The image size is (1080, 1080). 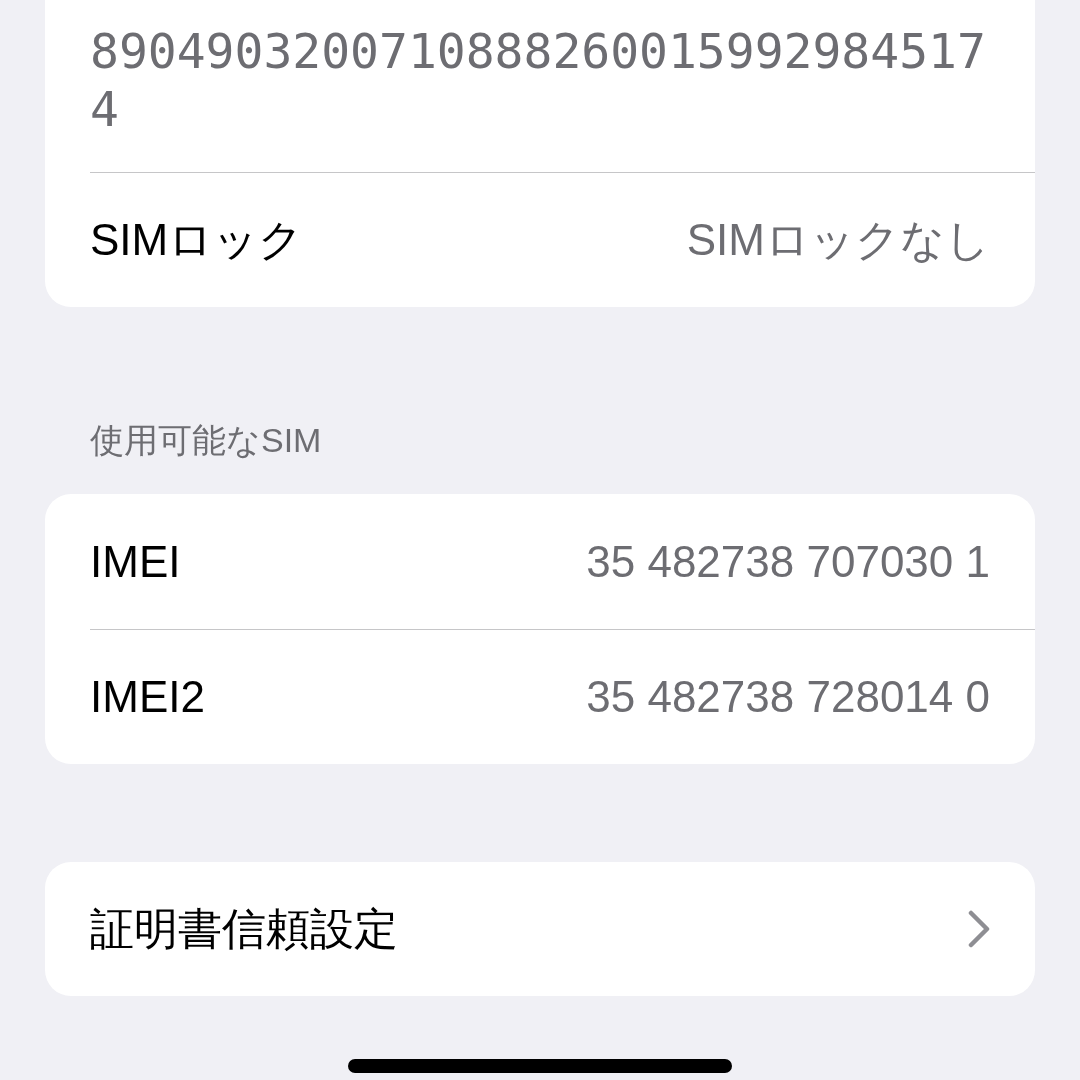 What do you see at coordinates (979, 929) in the screenshot?
I see `chevron-icon` at bounding box center [979, 929].